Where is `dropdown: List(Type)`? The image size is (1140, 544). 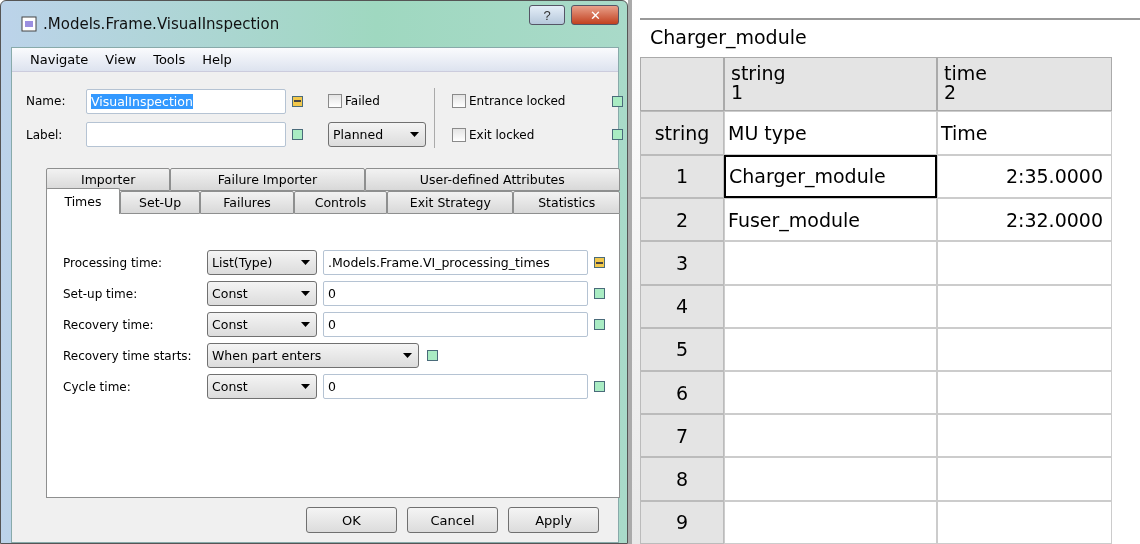
dropdown: List(Type) is located at coordinates (262, 262).